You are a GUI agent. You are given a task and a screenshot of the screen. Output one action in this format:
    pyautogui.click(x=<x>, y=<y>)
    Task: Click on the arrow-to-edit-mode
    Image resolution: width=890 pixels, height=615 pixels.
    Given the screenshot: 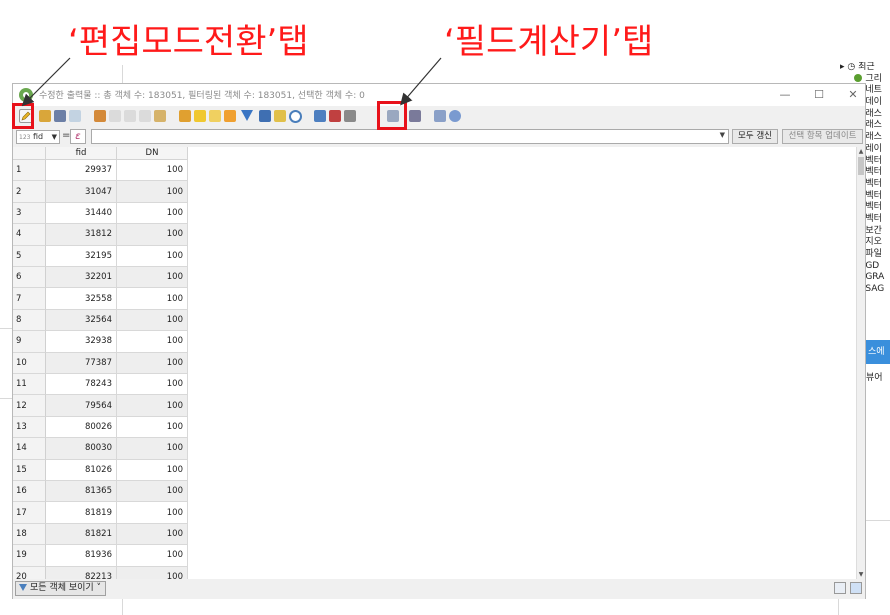 What is the action you would take?
    pyautogui.click(x=46, y=82)
    